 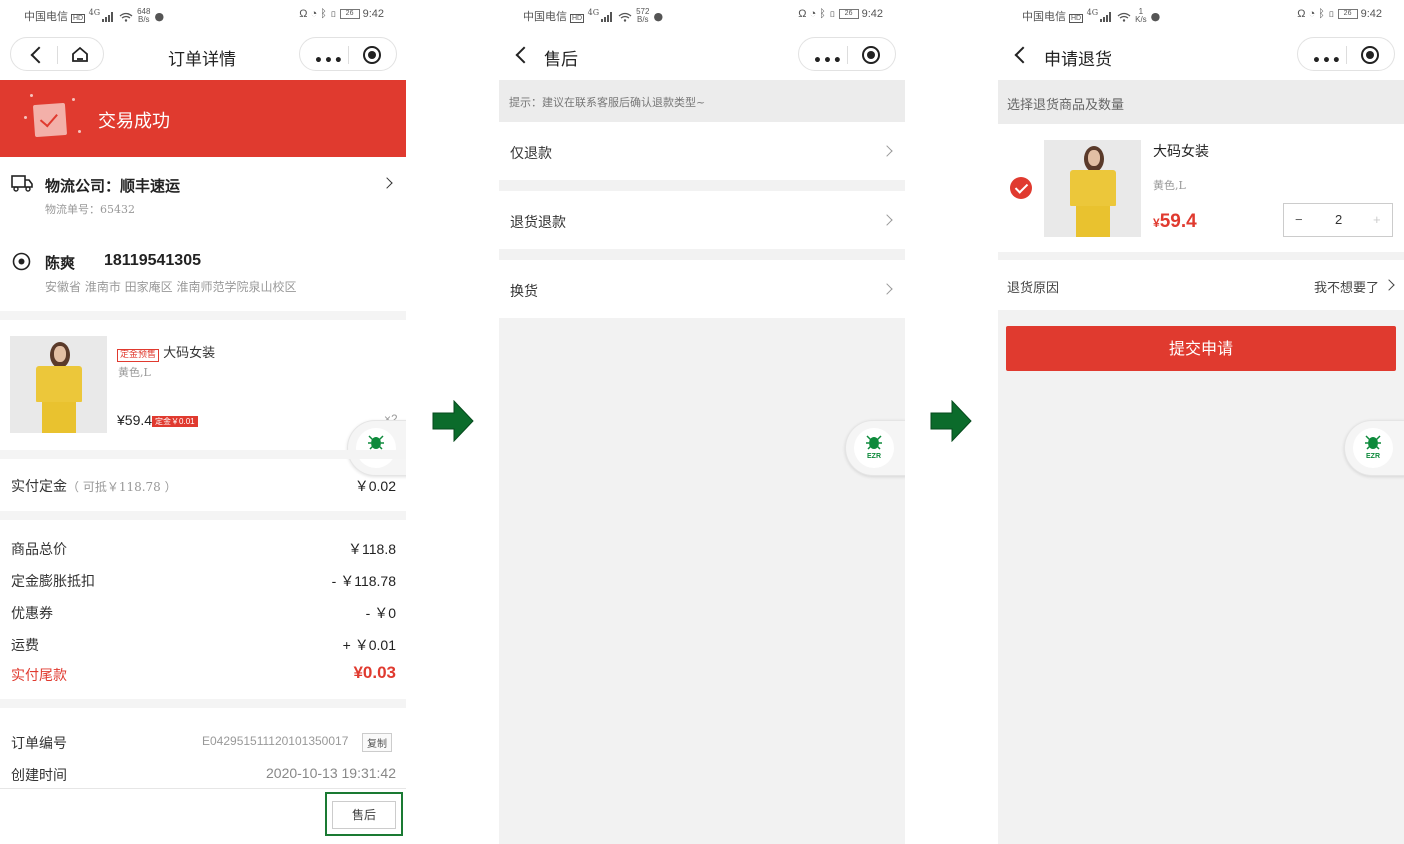 I want to click on deposit-note: （ 可抵￥118.78 ）, so click(x=122, y=487).